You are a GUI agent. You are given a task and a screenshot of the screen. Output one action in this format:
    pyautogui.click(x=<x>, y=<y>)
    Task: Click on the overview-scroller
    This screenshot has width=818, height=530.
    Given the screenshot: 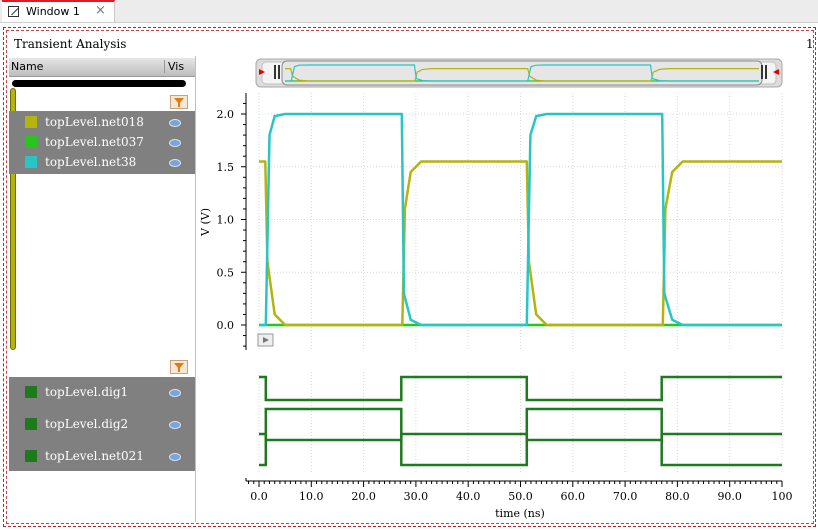 What is the action you would take?
    pyautogui.click(x=519, y=73)
    